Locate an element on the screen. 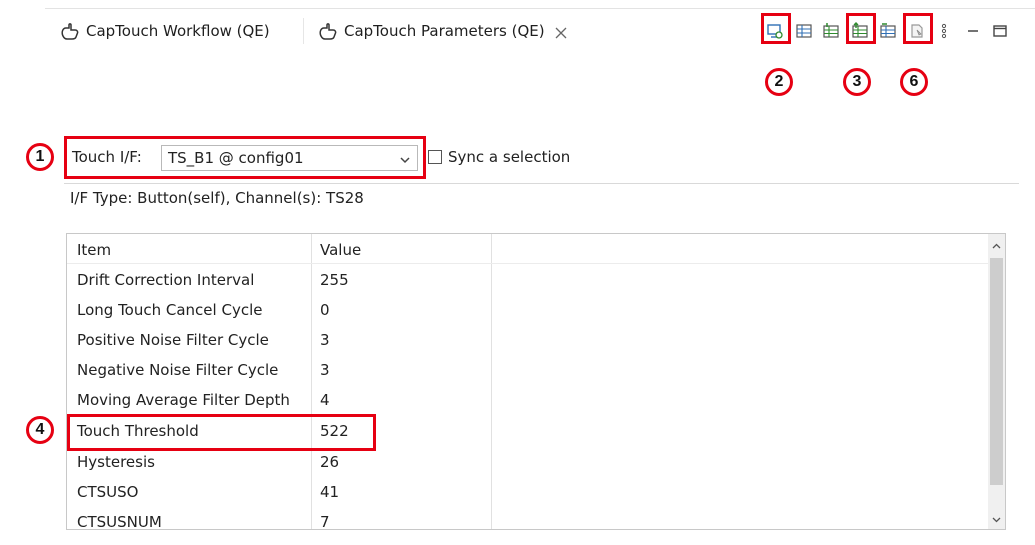 This screenshot has height=545, width=1035. table-row-value: 255 is located at coordinates (334, 280).